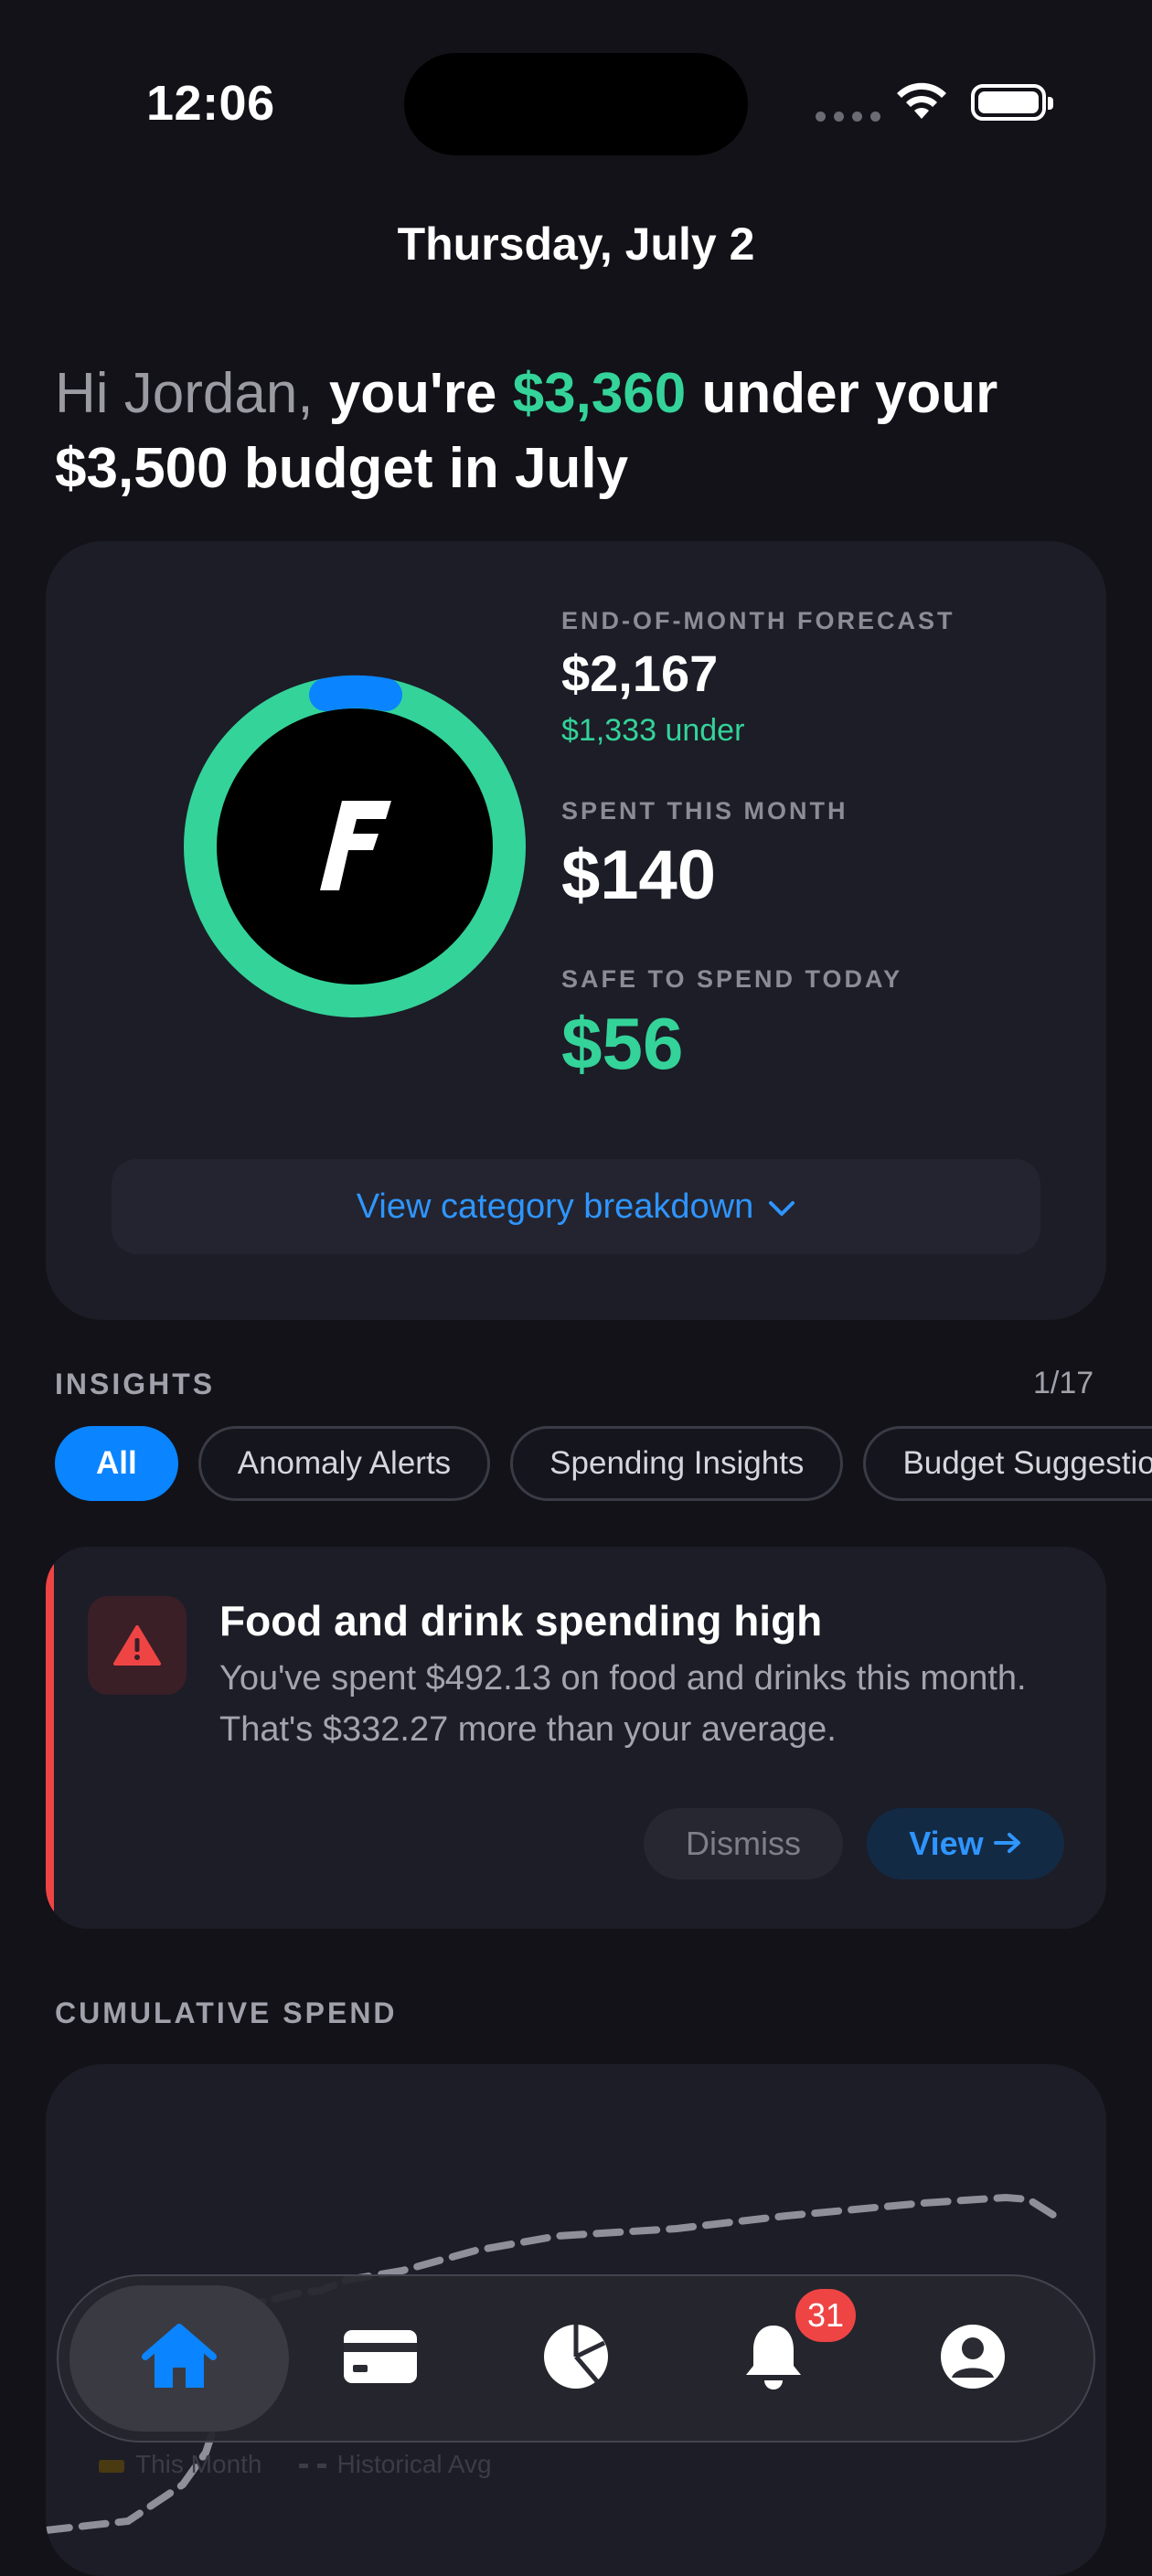 The width and height of the screenshot is (1152, 2576). What do you see at coordinates (677, 1463) in the screenshot?
I see `chip-spending-insights: Spending Insights` at bounding box center [677, 1463].